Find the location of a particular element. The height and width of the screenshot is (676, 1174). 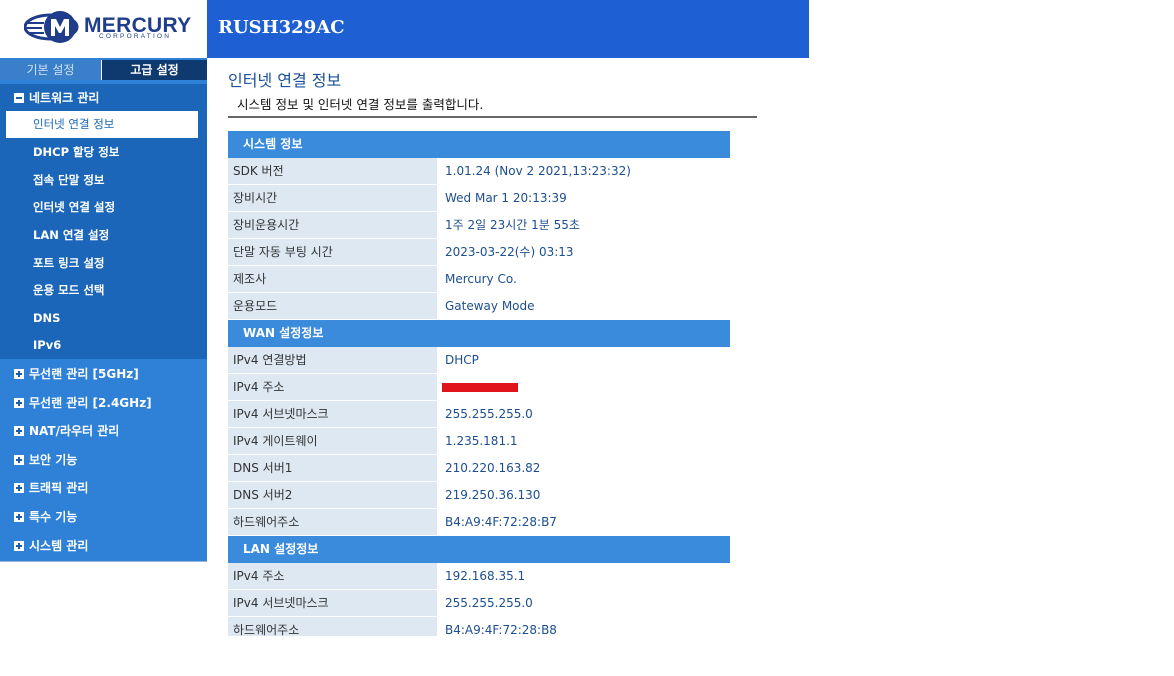

sidebar-group-label: 시스템 관리 is located at coordinates (59, 546).